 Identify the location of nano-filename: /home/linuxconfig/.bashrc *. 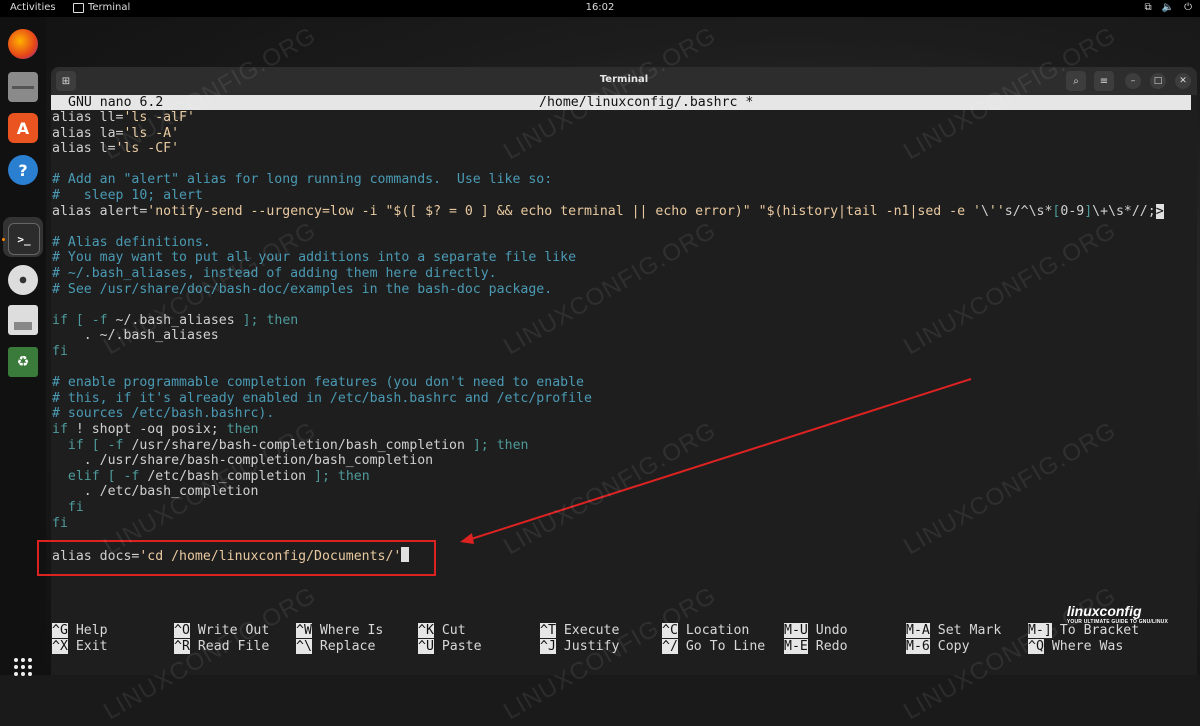
(646, 102).